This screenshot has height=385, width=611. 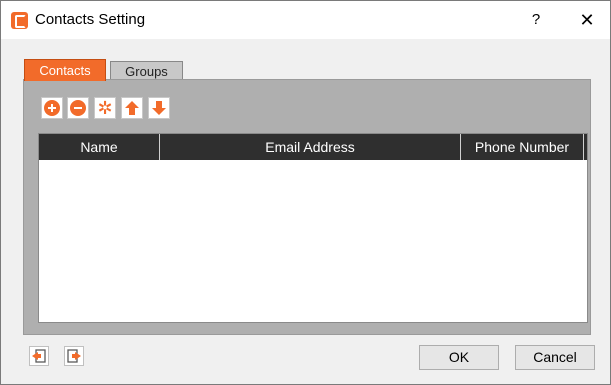 What do you see at coordinates (65, 70) in the screenshot?
I see `tab-contacts: Contacts` at bounding box center [65, 70].